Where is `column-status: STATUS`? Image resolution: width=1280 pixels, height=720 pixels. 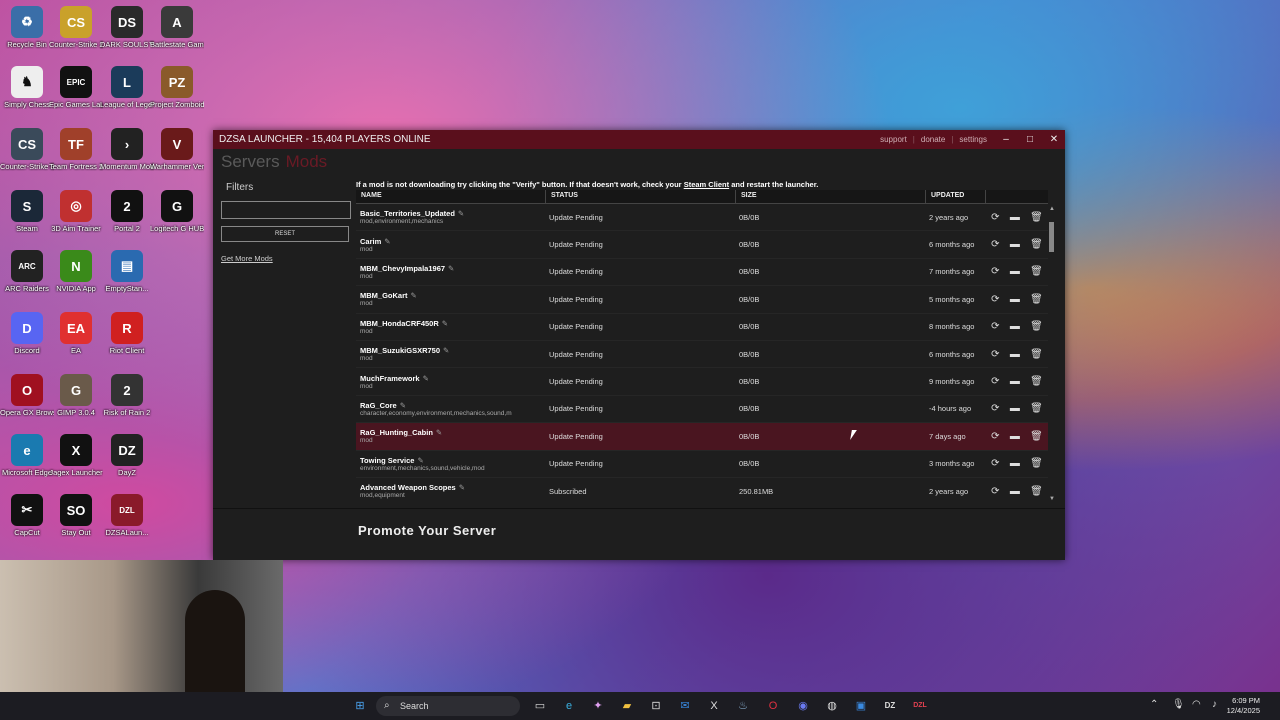 column-status: STATUS is located at coordinates (641, 196).